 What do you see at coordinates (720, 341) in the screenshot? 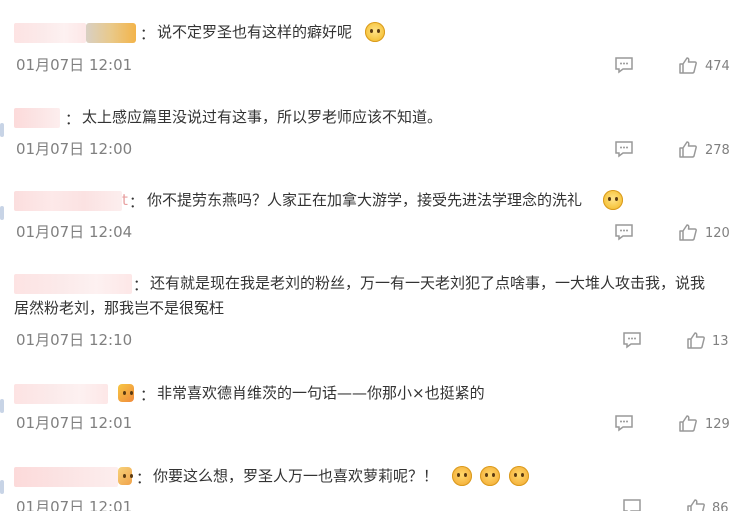
I see `like-count: 13` at bounding box center [720, 341].